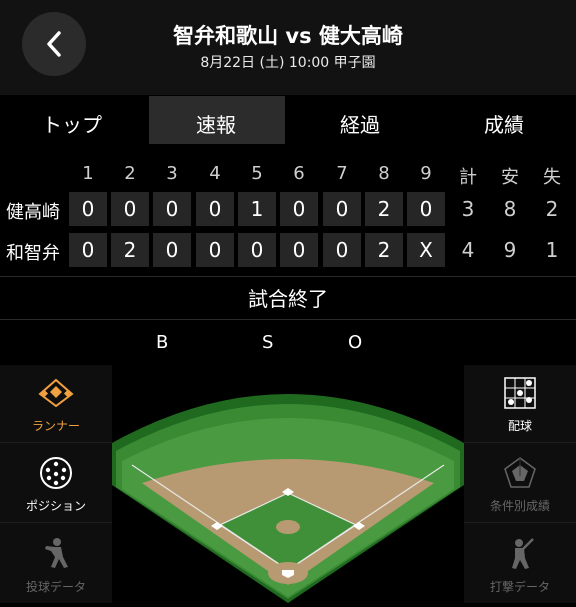 Image resolution: width=576 pixels, height=607 pixels. I want to click on inning-header: 8, so click(384, 173).